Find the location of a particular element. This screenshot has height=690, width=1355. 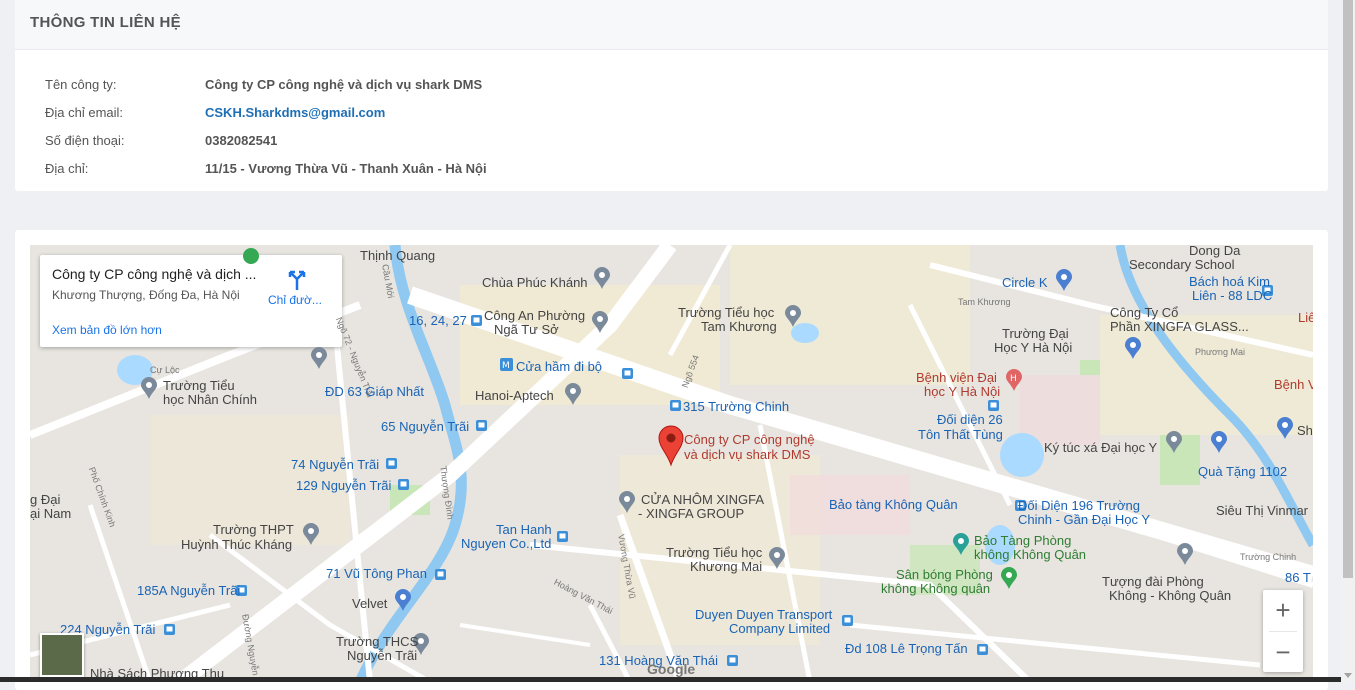

scrollbar-thumb is located at coordinates (1348, 289).